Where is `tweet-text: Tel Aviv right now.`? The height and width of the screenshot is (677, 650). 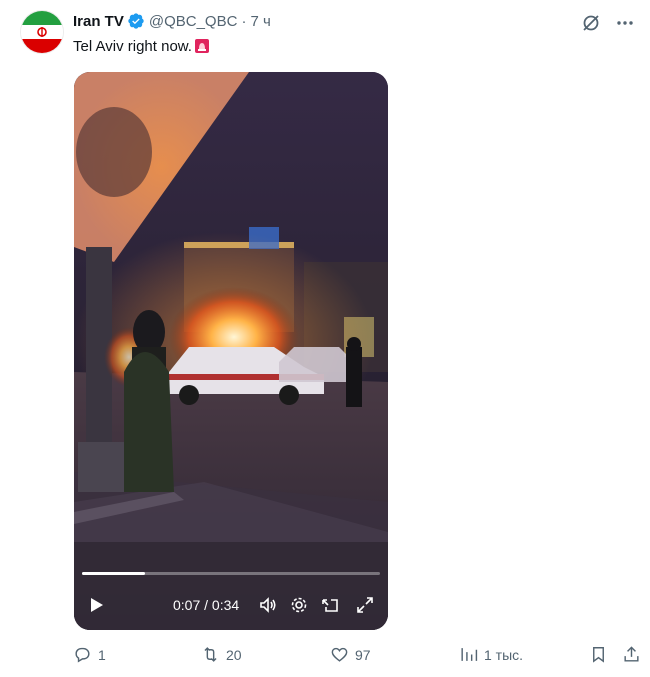 tweet-text: Tel Aviv right now. is located at coordinates (142, 46).